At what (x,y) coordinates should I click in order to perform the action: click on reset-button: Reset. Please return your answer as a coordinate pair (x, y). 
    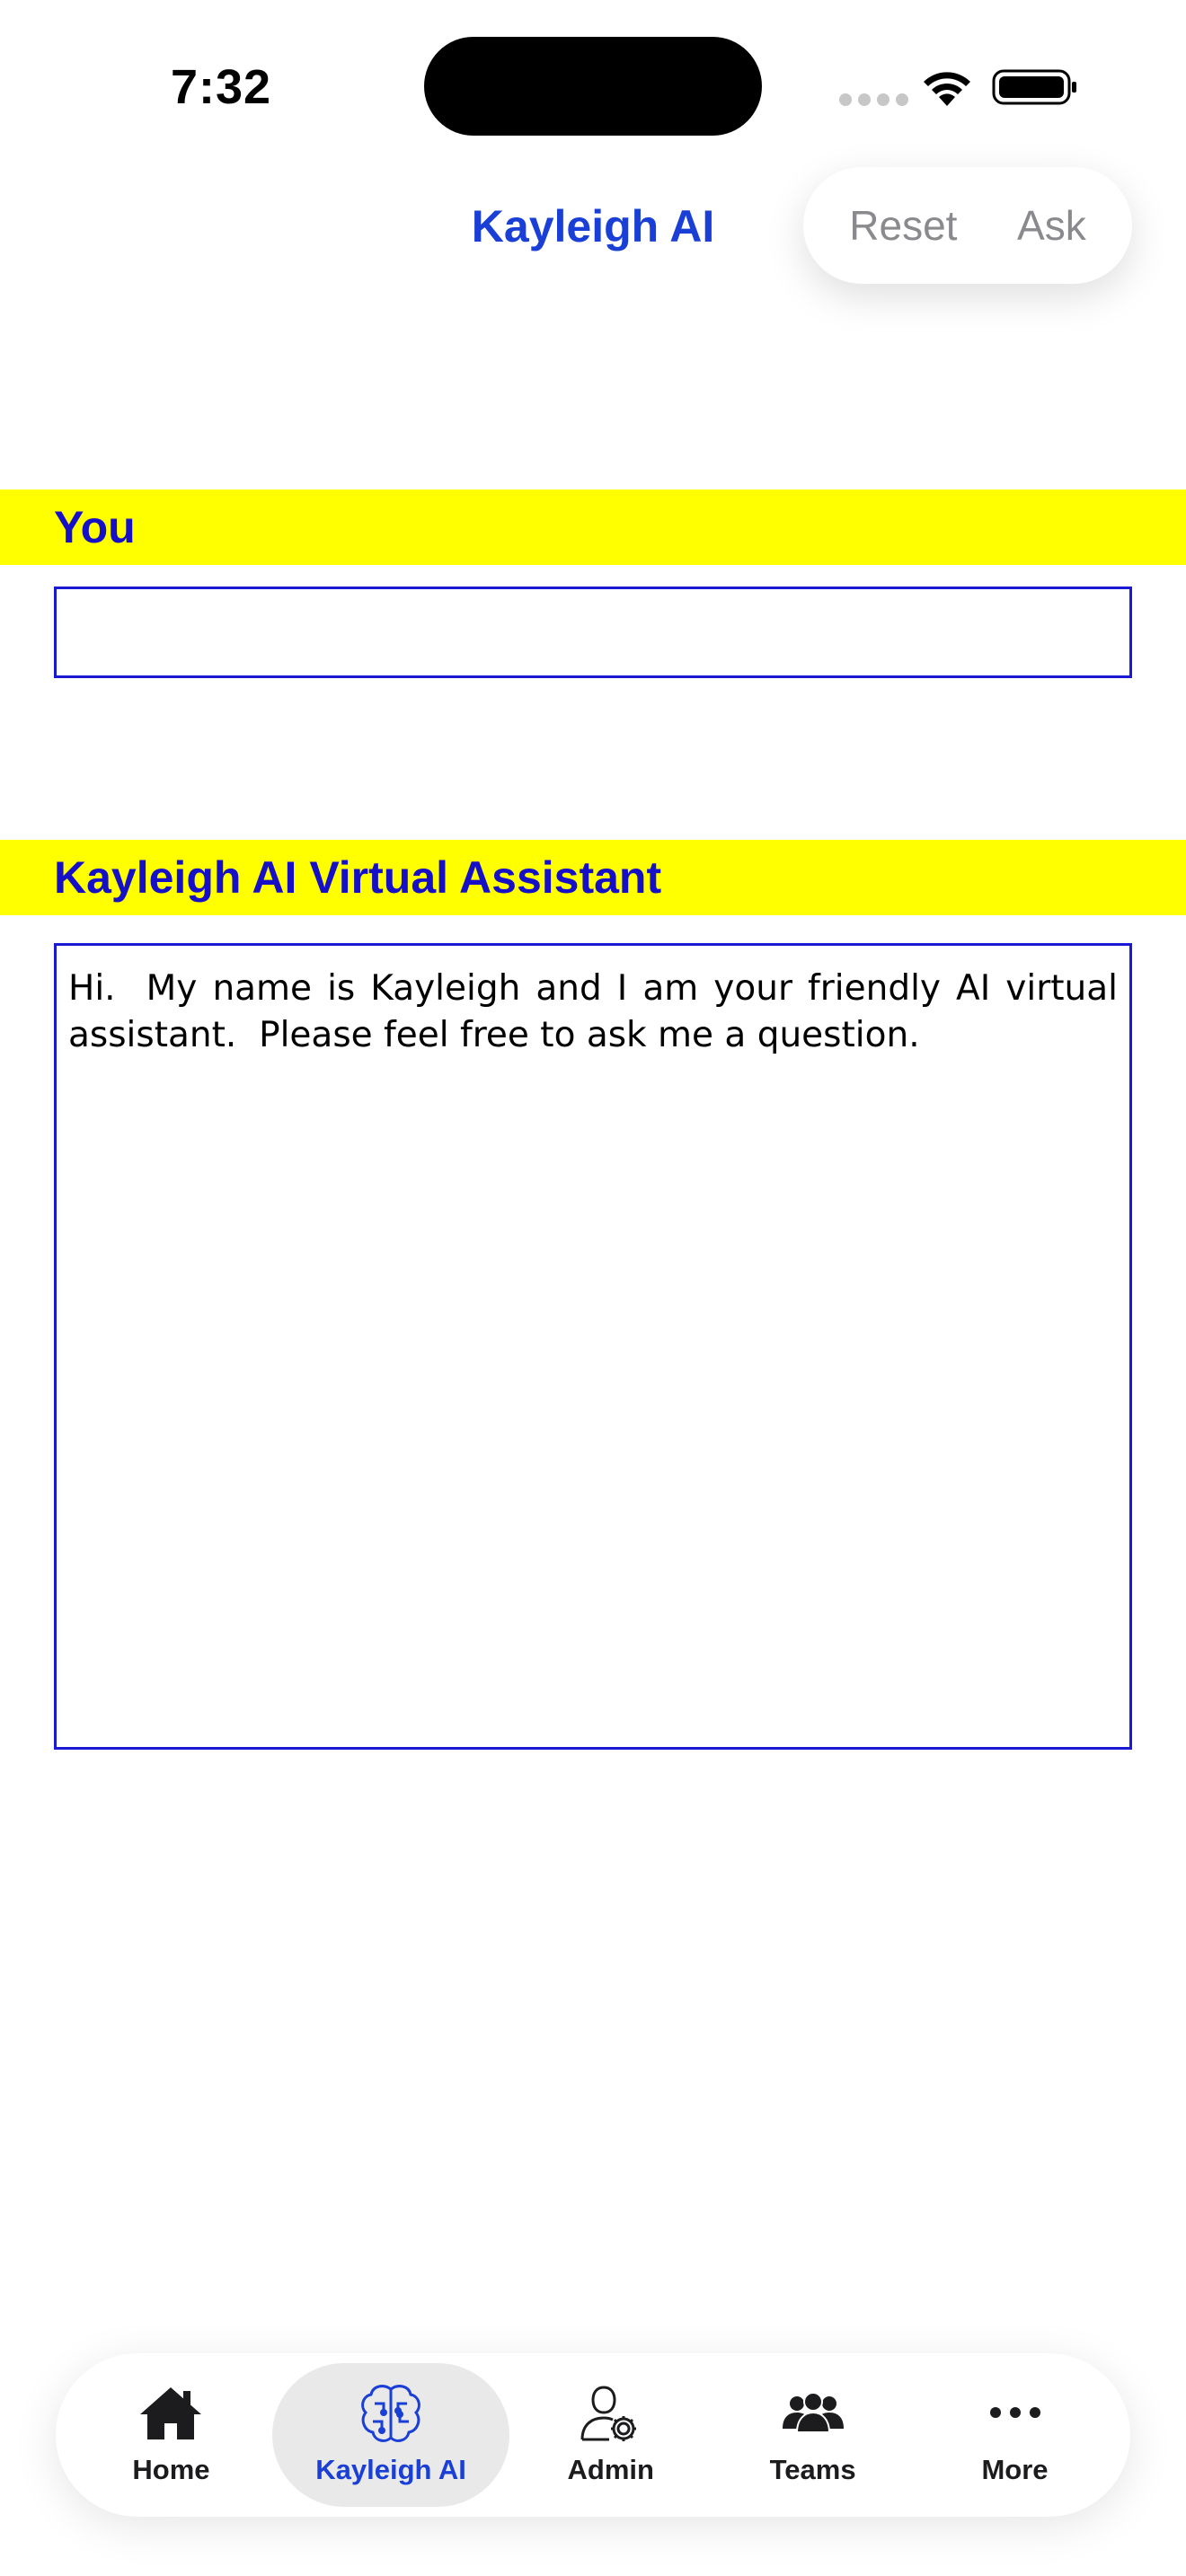
    Looking at the image, I should click on (902, 225).